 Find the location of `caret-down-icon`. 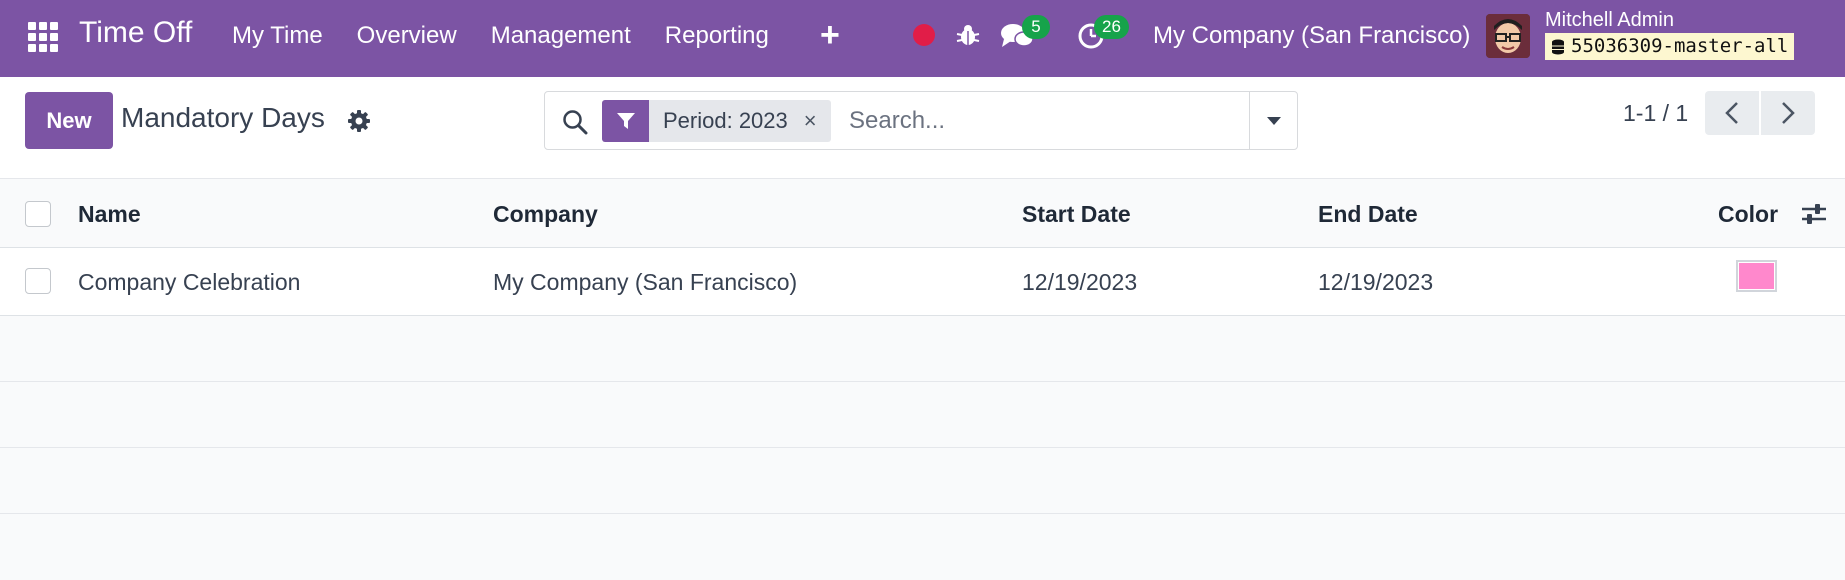

caret-down-icon is located at coordinates (1274, 120).